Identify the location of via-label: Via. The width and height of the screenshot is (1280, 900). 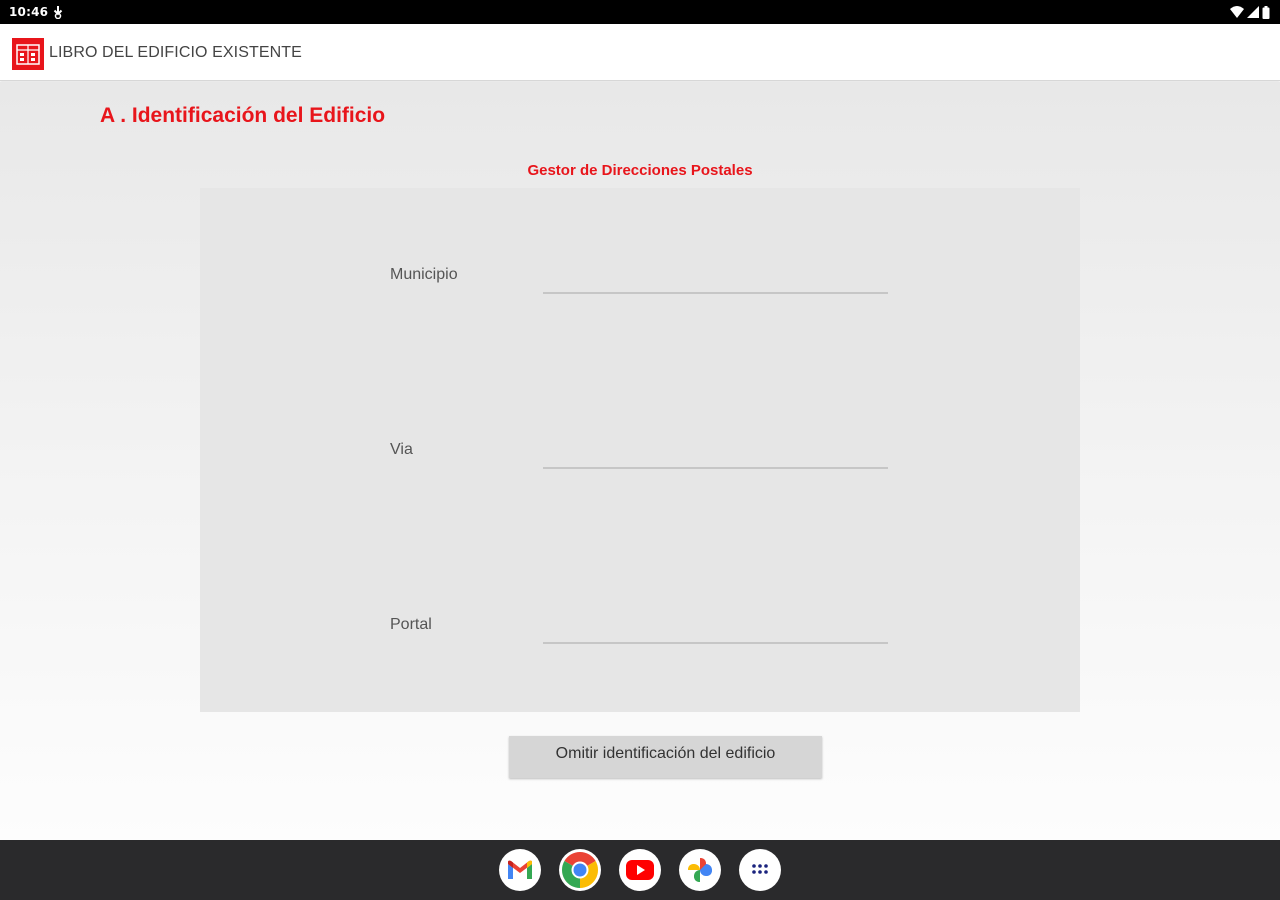
(401, 449).